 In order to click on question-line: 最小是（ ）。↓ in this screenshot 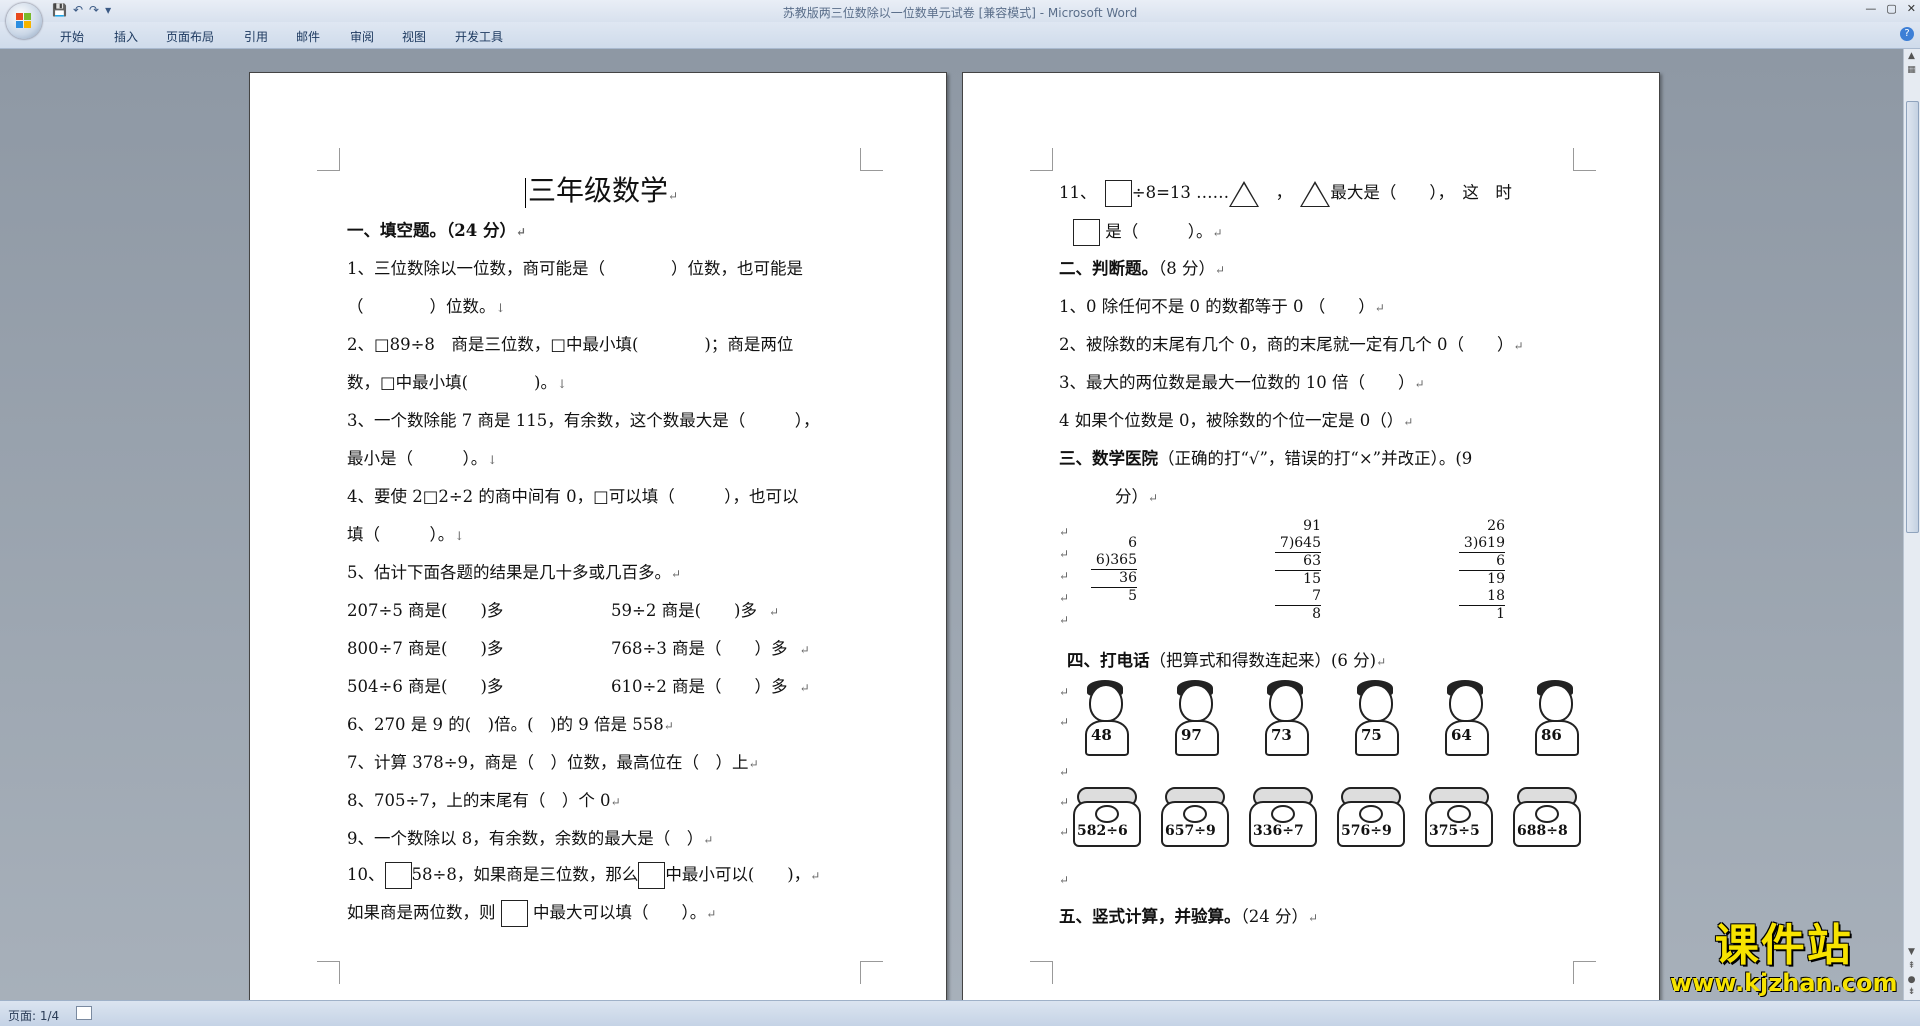, I will do `click(422, 457)`.